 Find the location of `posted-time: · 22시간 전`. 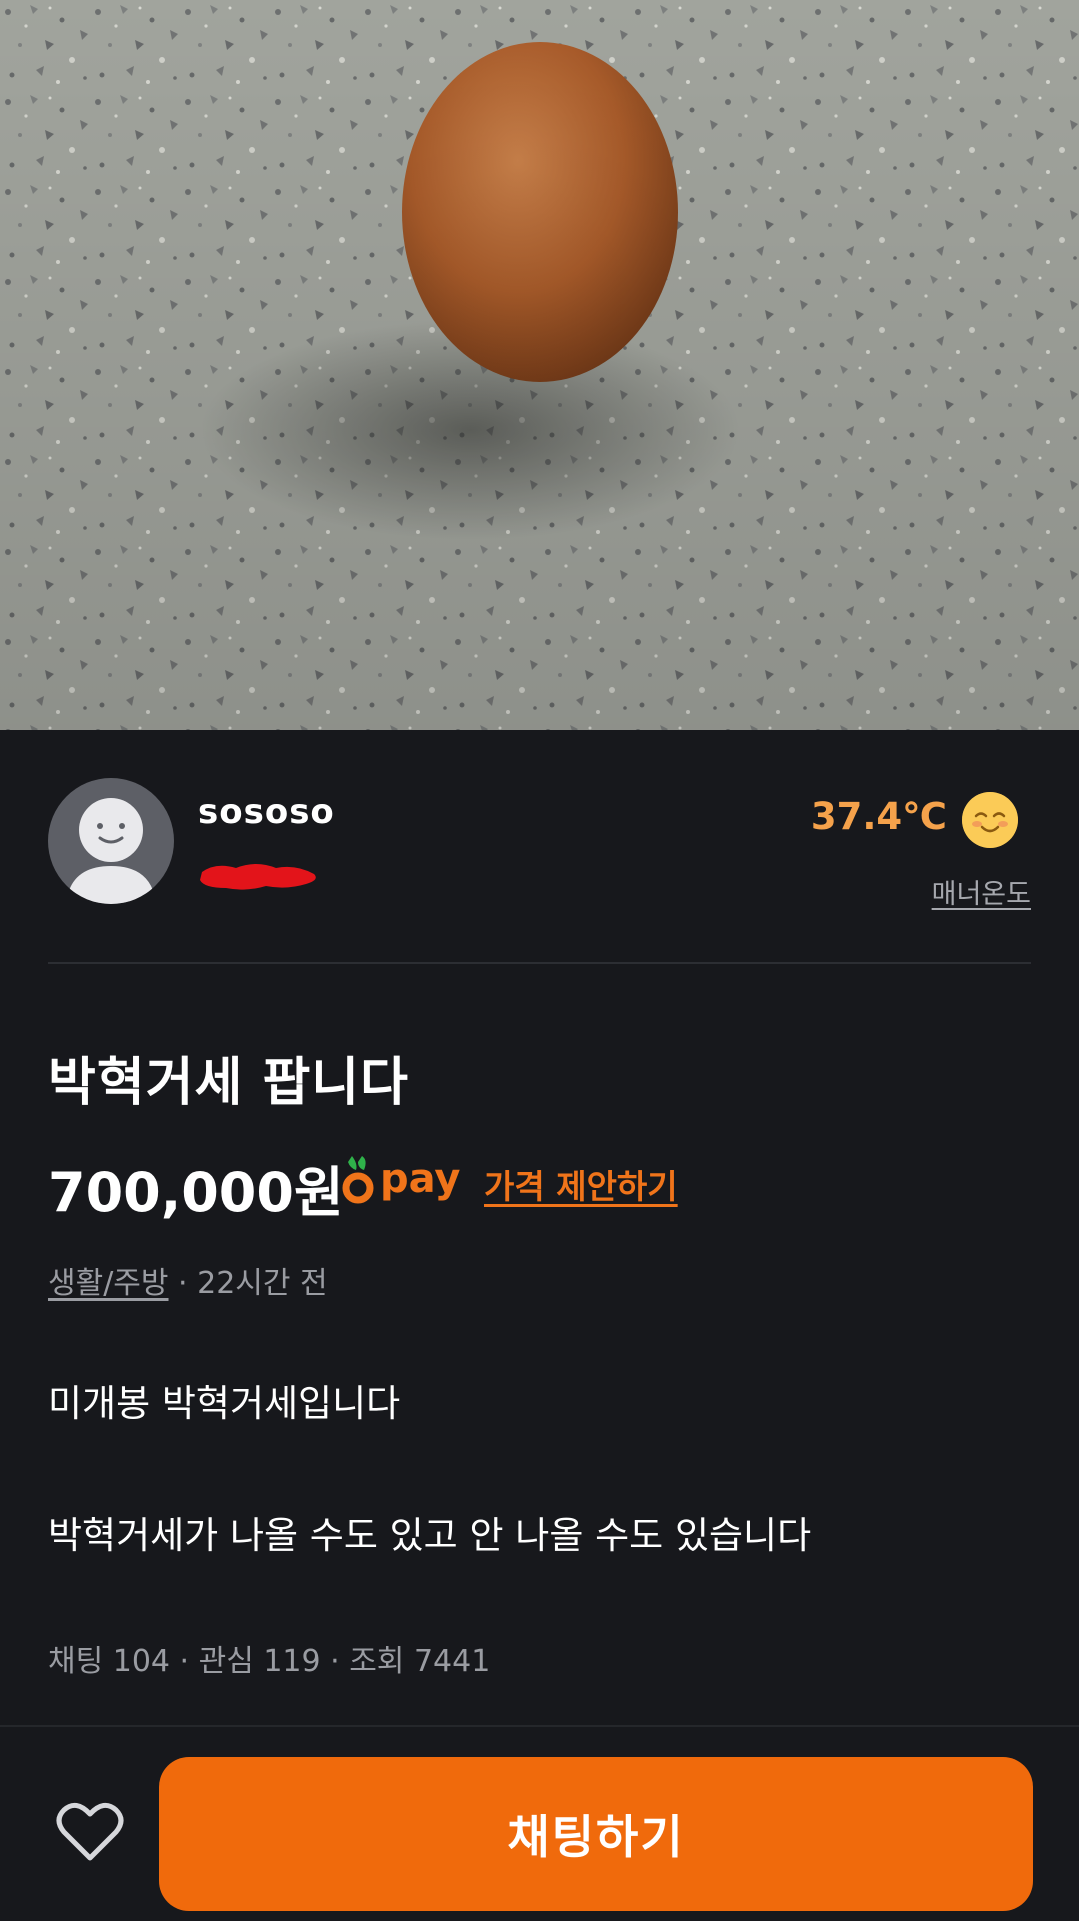

posted-time: · 22시간 전 is located at coordinates (248, 1283).